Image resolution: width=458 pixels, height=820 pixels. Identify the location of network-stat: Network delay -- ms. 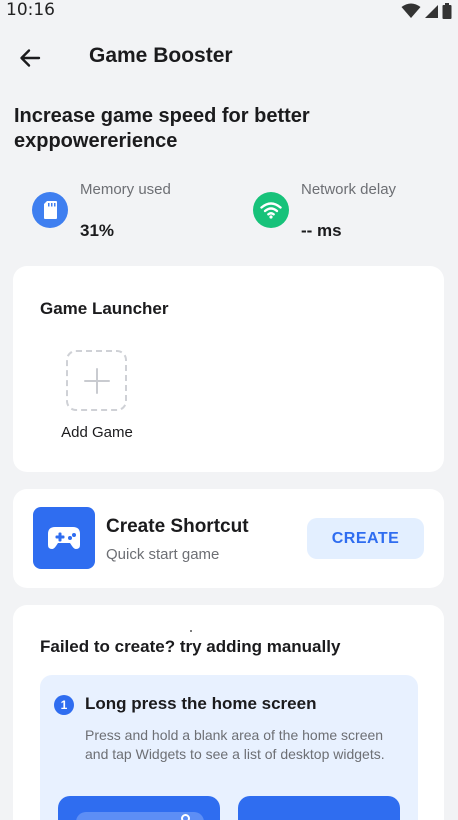
(353, 213).